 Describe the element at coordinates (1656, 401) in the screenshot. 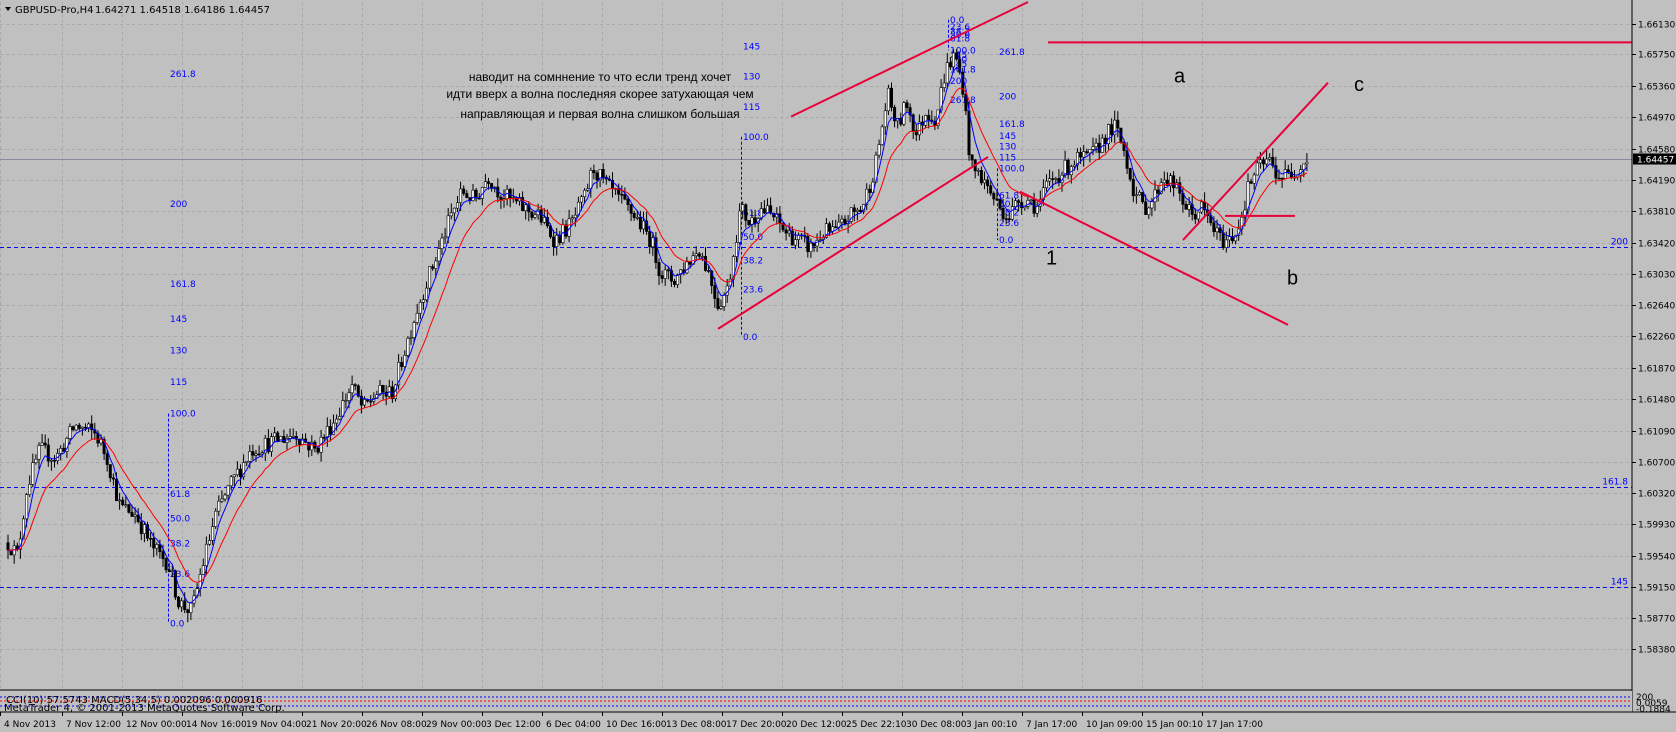

I see `price-tick-label: 1.61480` at that location.